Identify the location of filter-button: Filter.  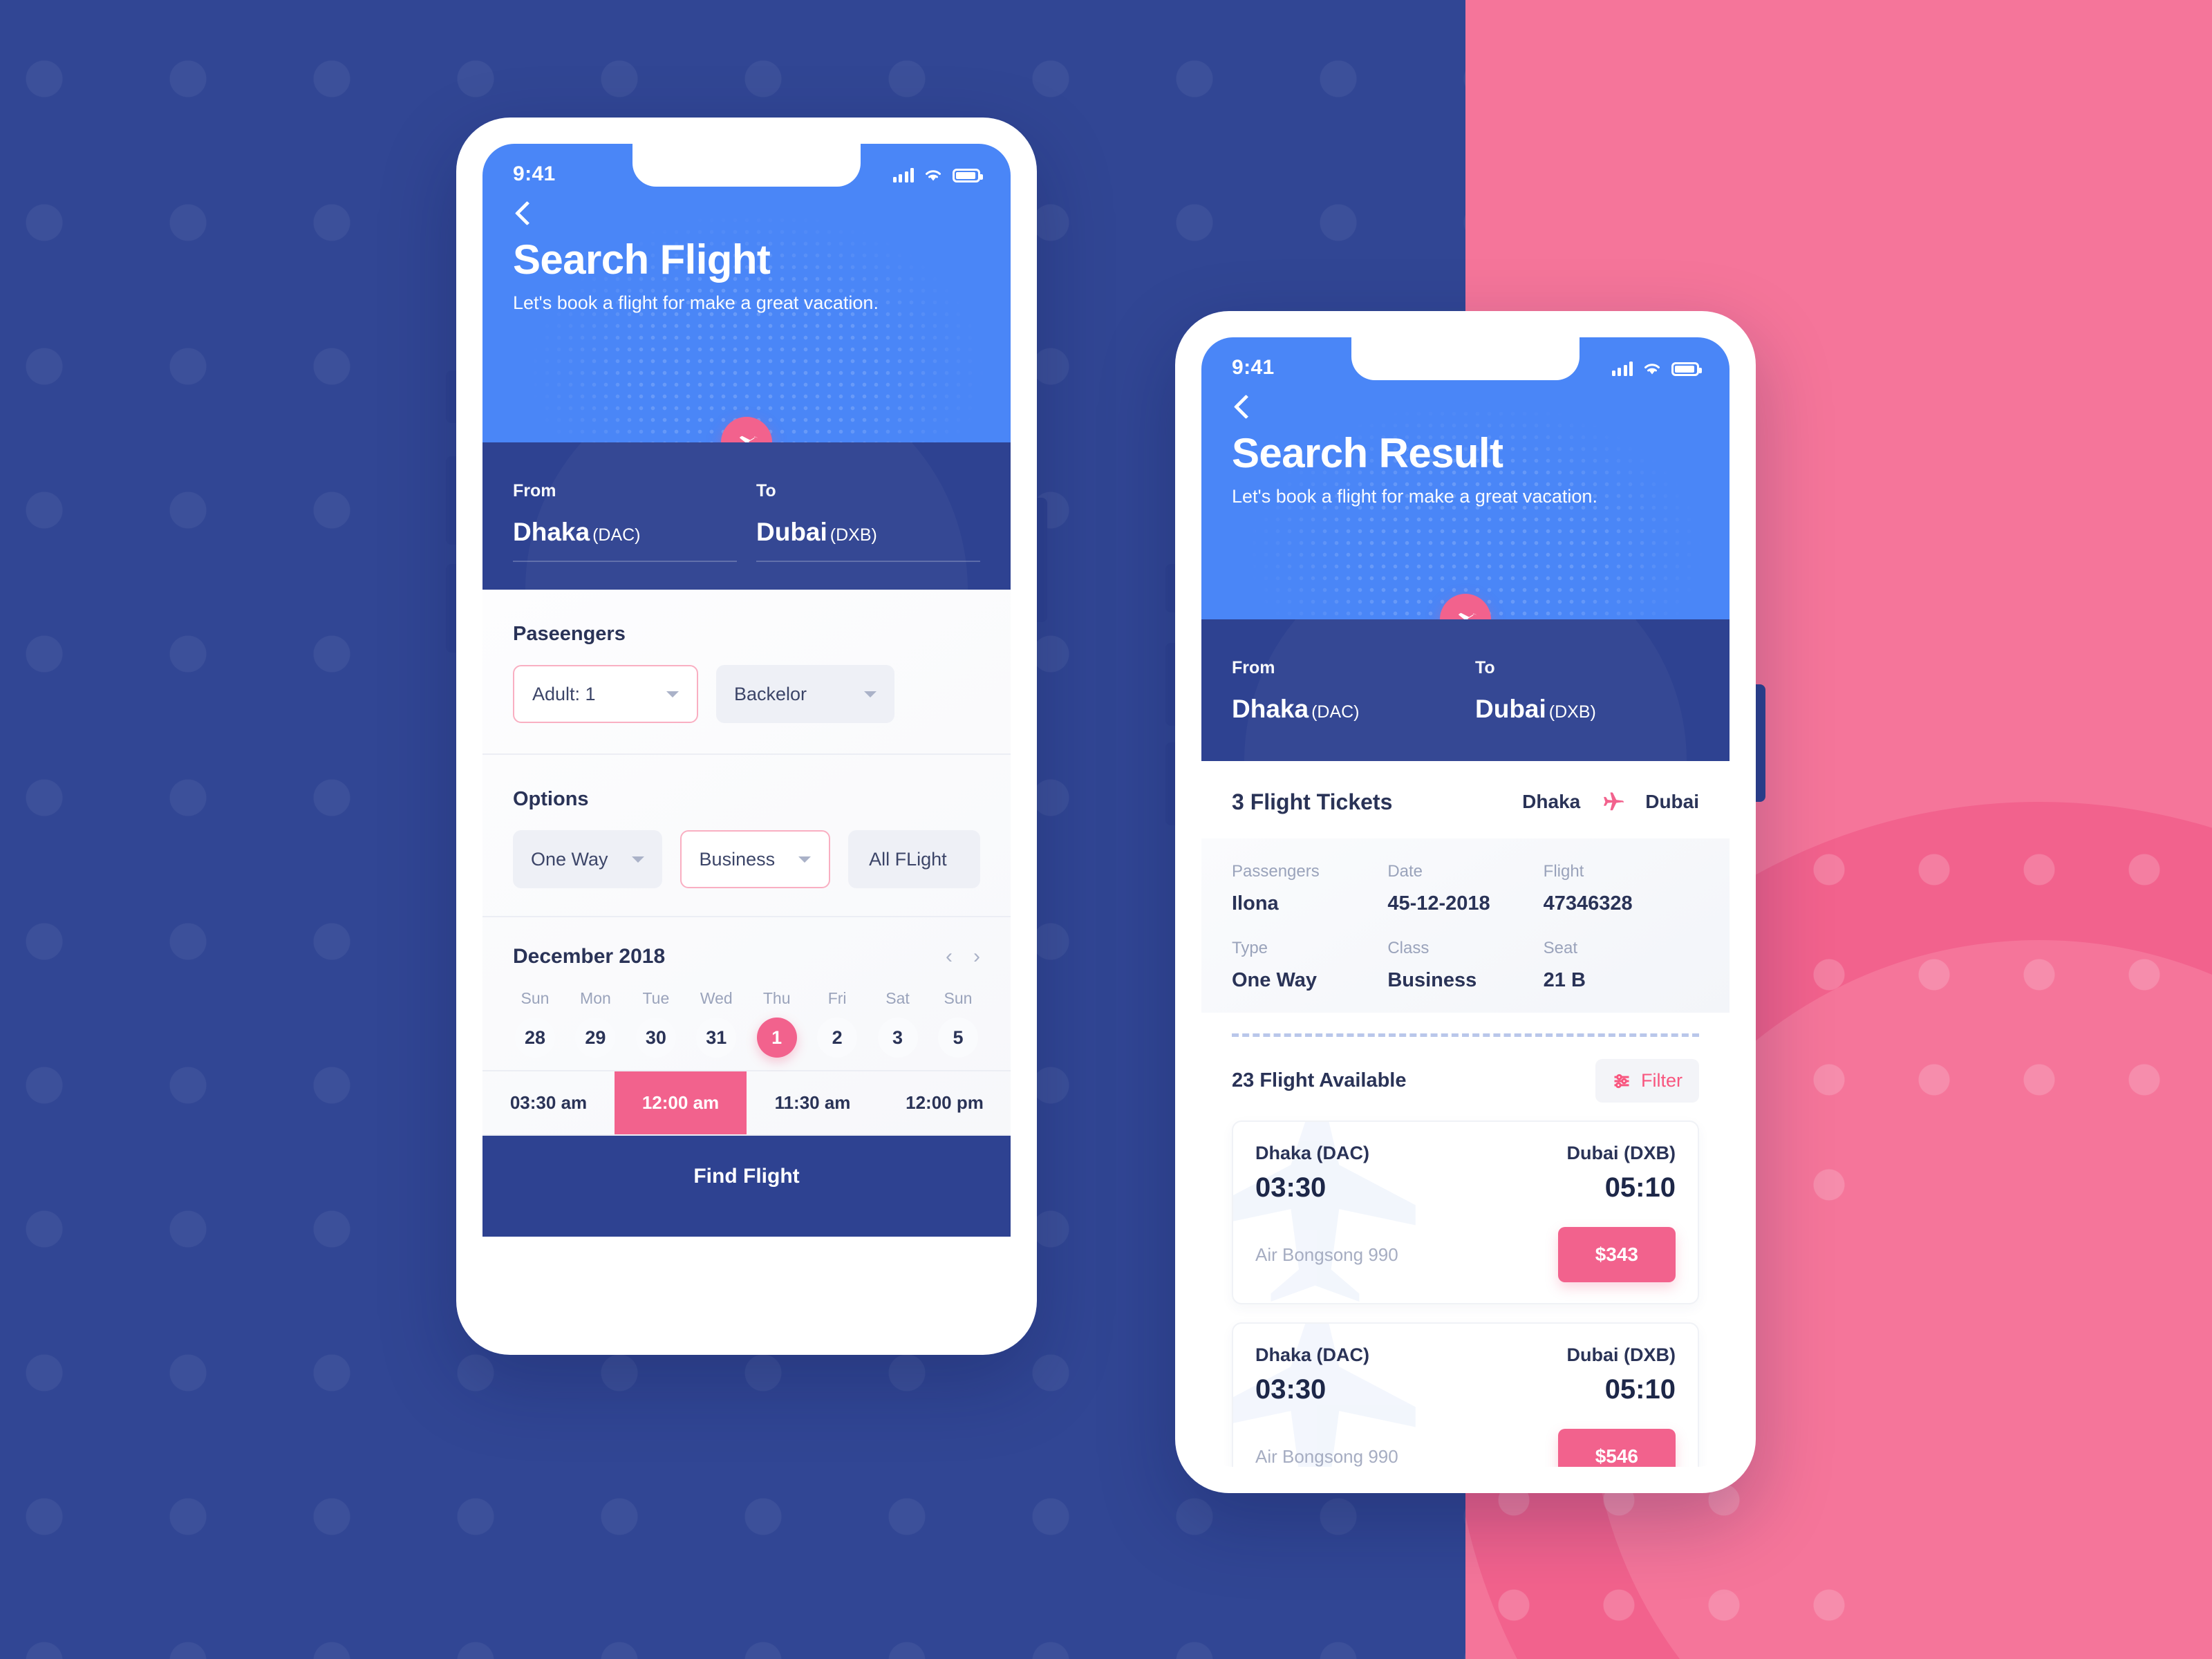
(1647, 1081).